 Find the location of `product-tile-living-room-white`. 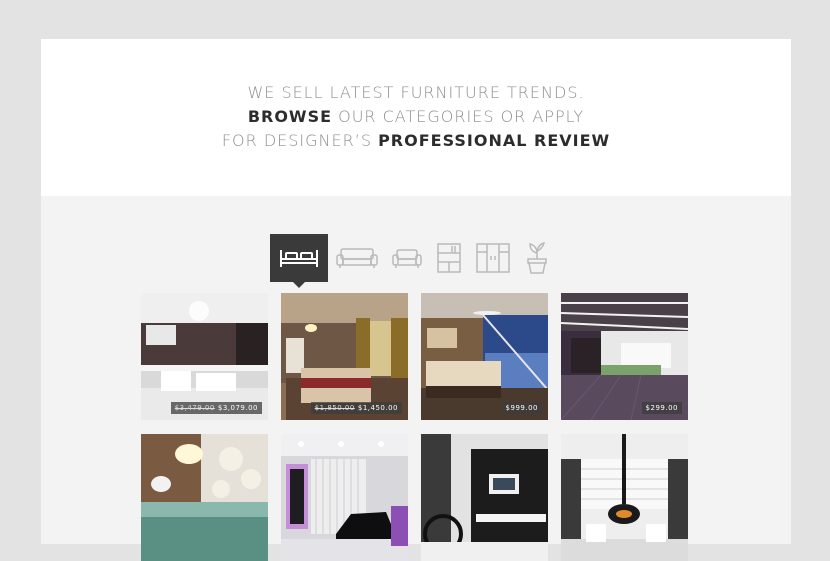

product-tile-living-room-white is located at coordinates (204, 497).